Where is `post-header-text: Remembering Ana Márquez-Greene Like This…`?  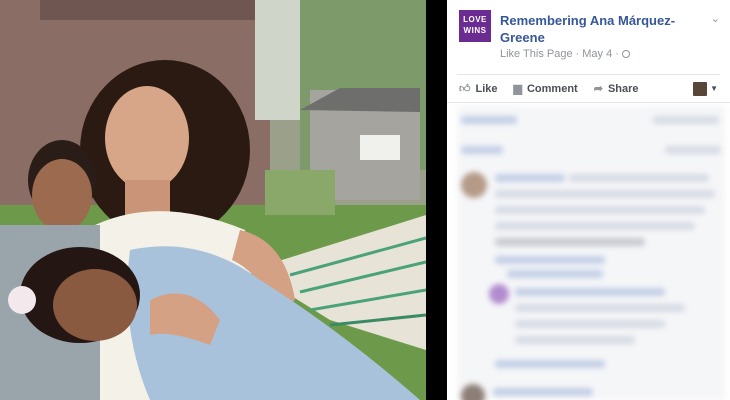 post-header-text: Remembering Ana Márquez-Greene Like This… is located at coordinates (605, 35).